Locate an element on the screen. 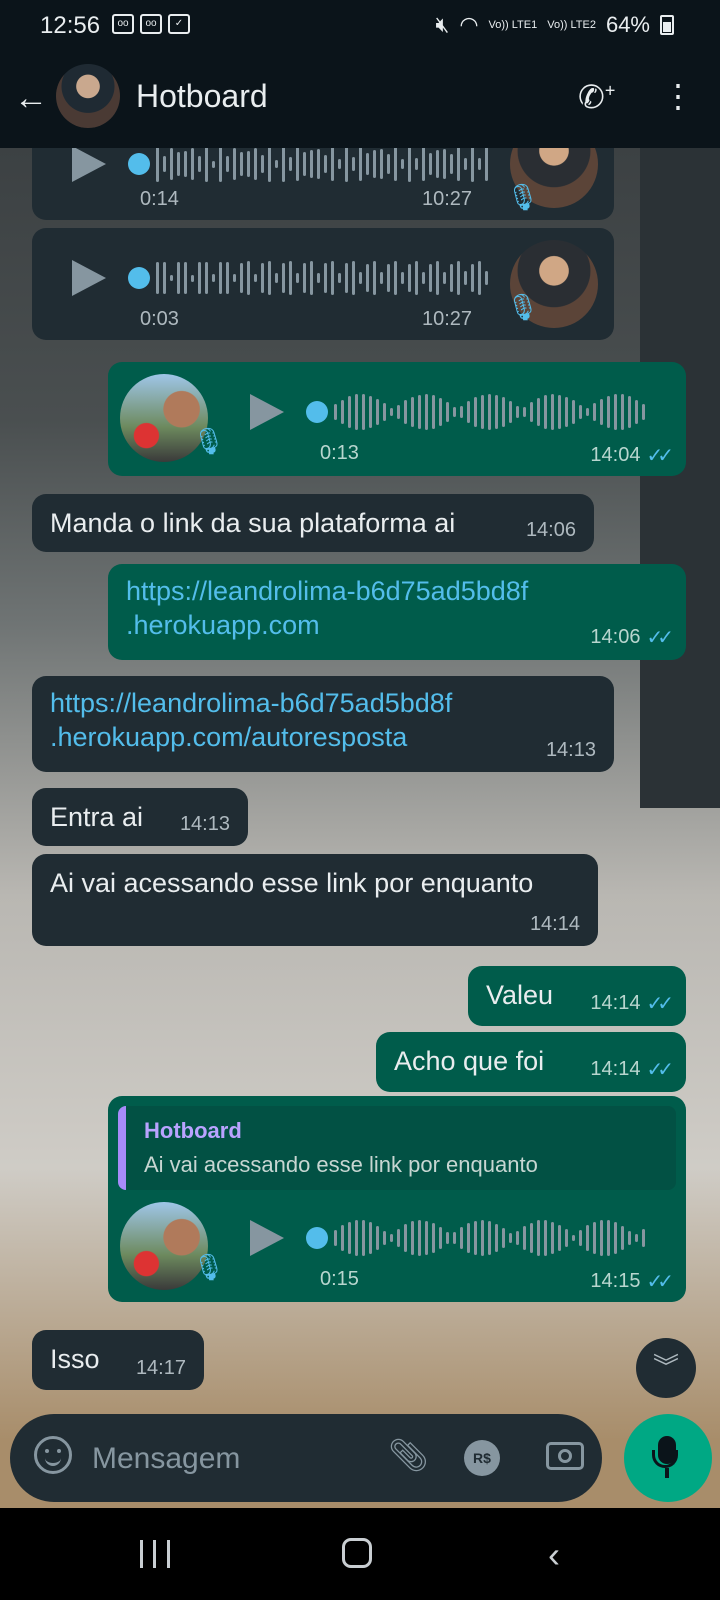 This screenshot has height=1600, width=720. arrow-left-icon: ← is located at coordinates (31, 98).